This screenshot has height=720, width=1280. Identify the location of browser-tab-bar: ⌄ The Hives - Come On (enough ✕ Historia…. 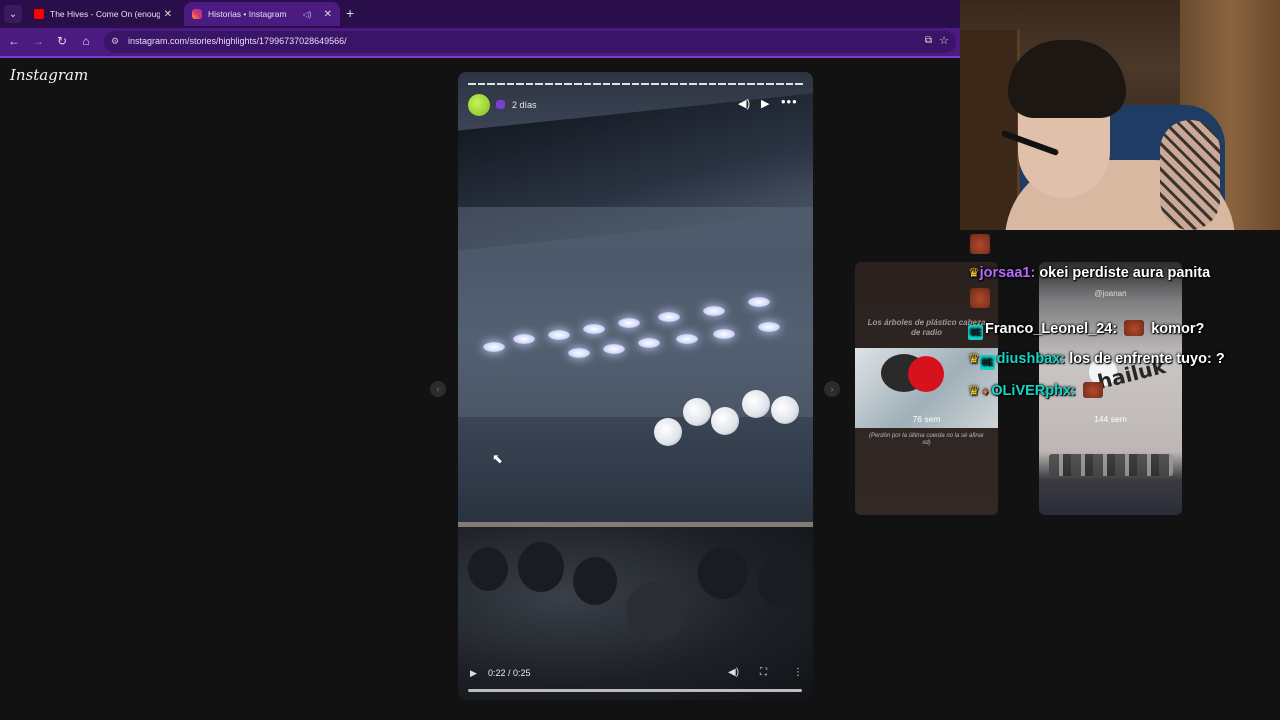
(480, 14).